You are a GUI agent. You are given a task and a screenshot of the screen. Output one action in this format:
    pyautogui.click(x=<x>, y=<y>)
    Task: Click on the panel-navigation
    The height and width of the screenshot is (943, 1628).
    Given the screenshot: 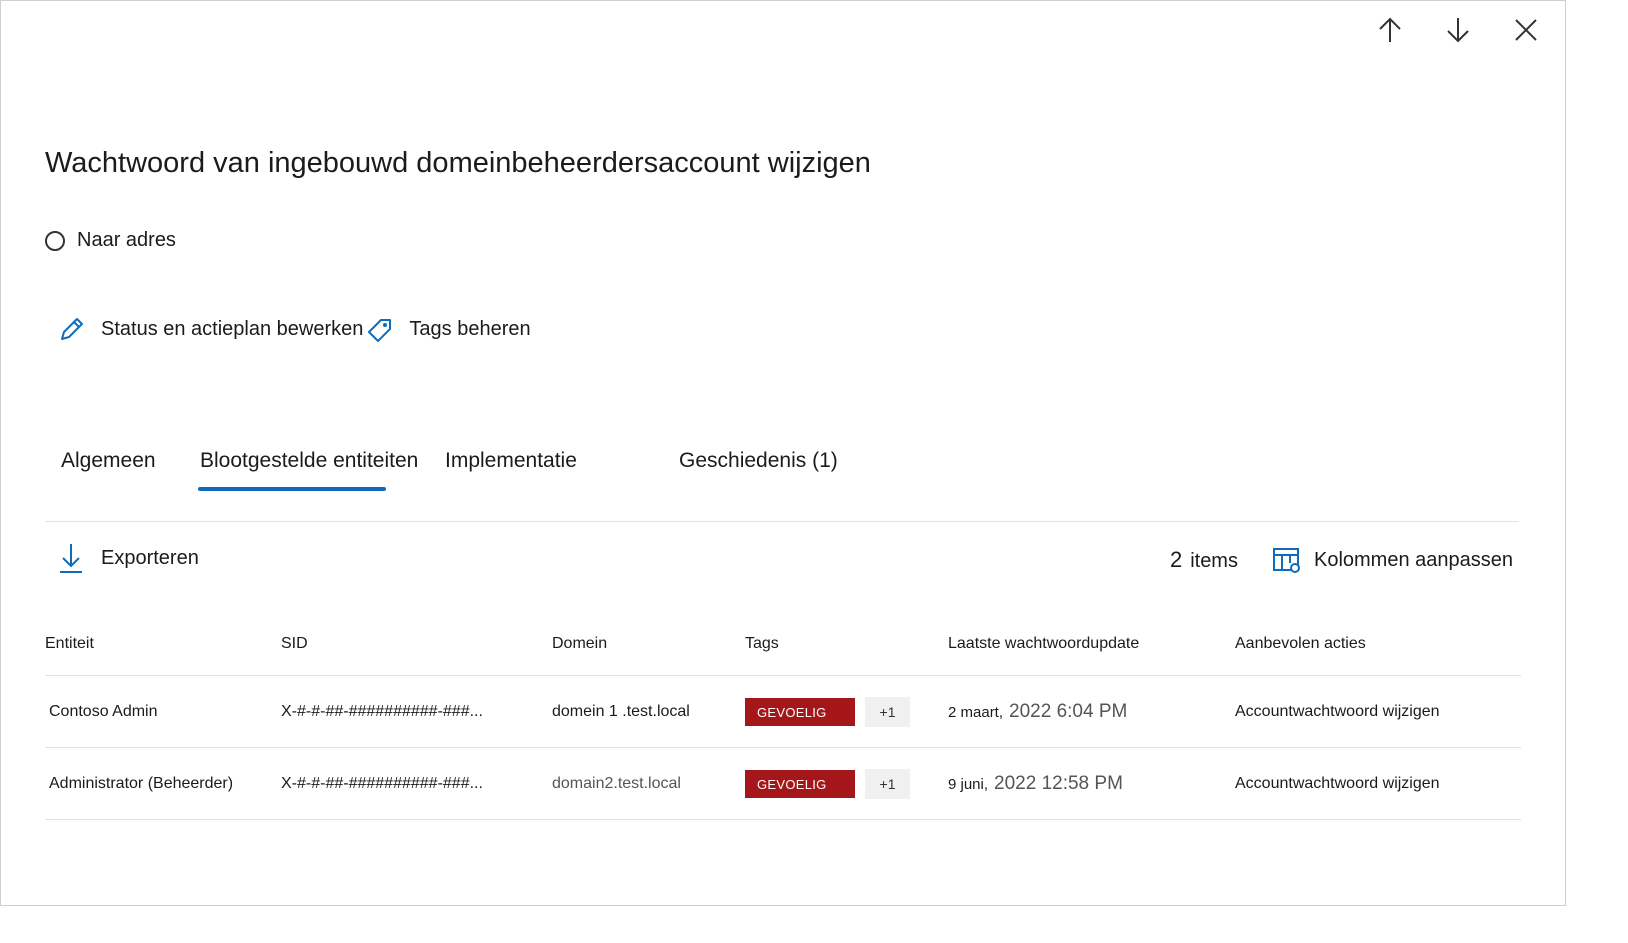 What is the action you would take?
    pyautogui.click(x=1458, y=30)
    